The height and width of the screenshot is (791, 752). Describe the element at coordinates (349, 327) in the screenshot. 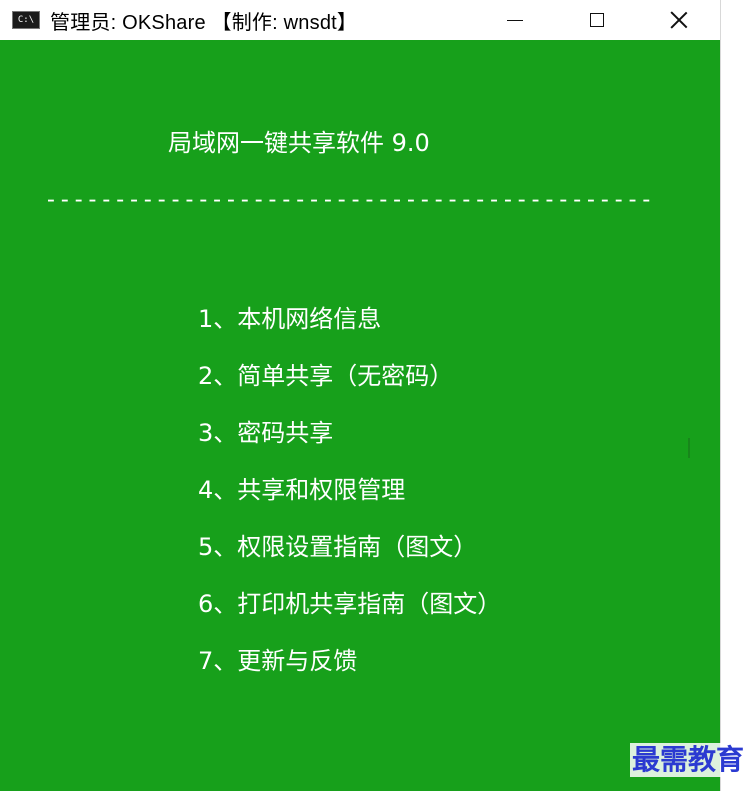

I see `menu-item-network-info: 1、本机网络信息` at that location.